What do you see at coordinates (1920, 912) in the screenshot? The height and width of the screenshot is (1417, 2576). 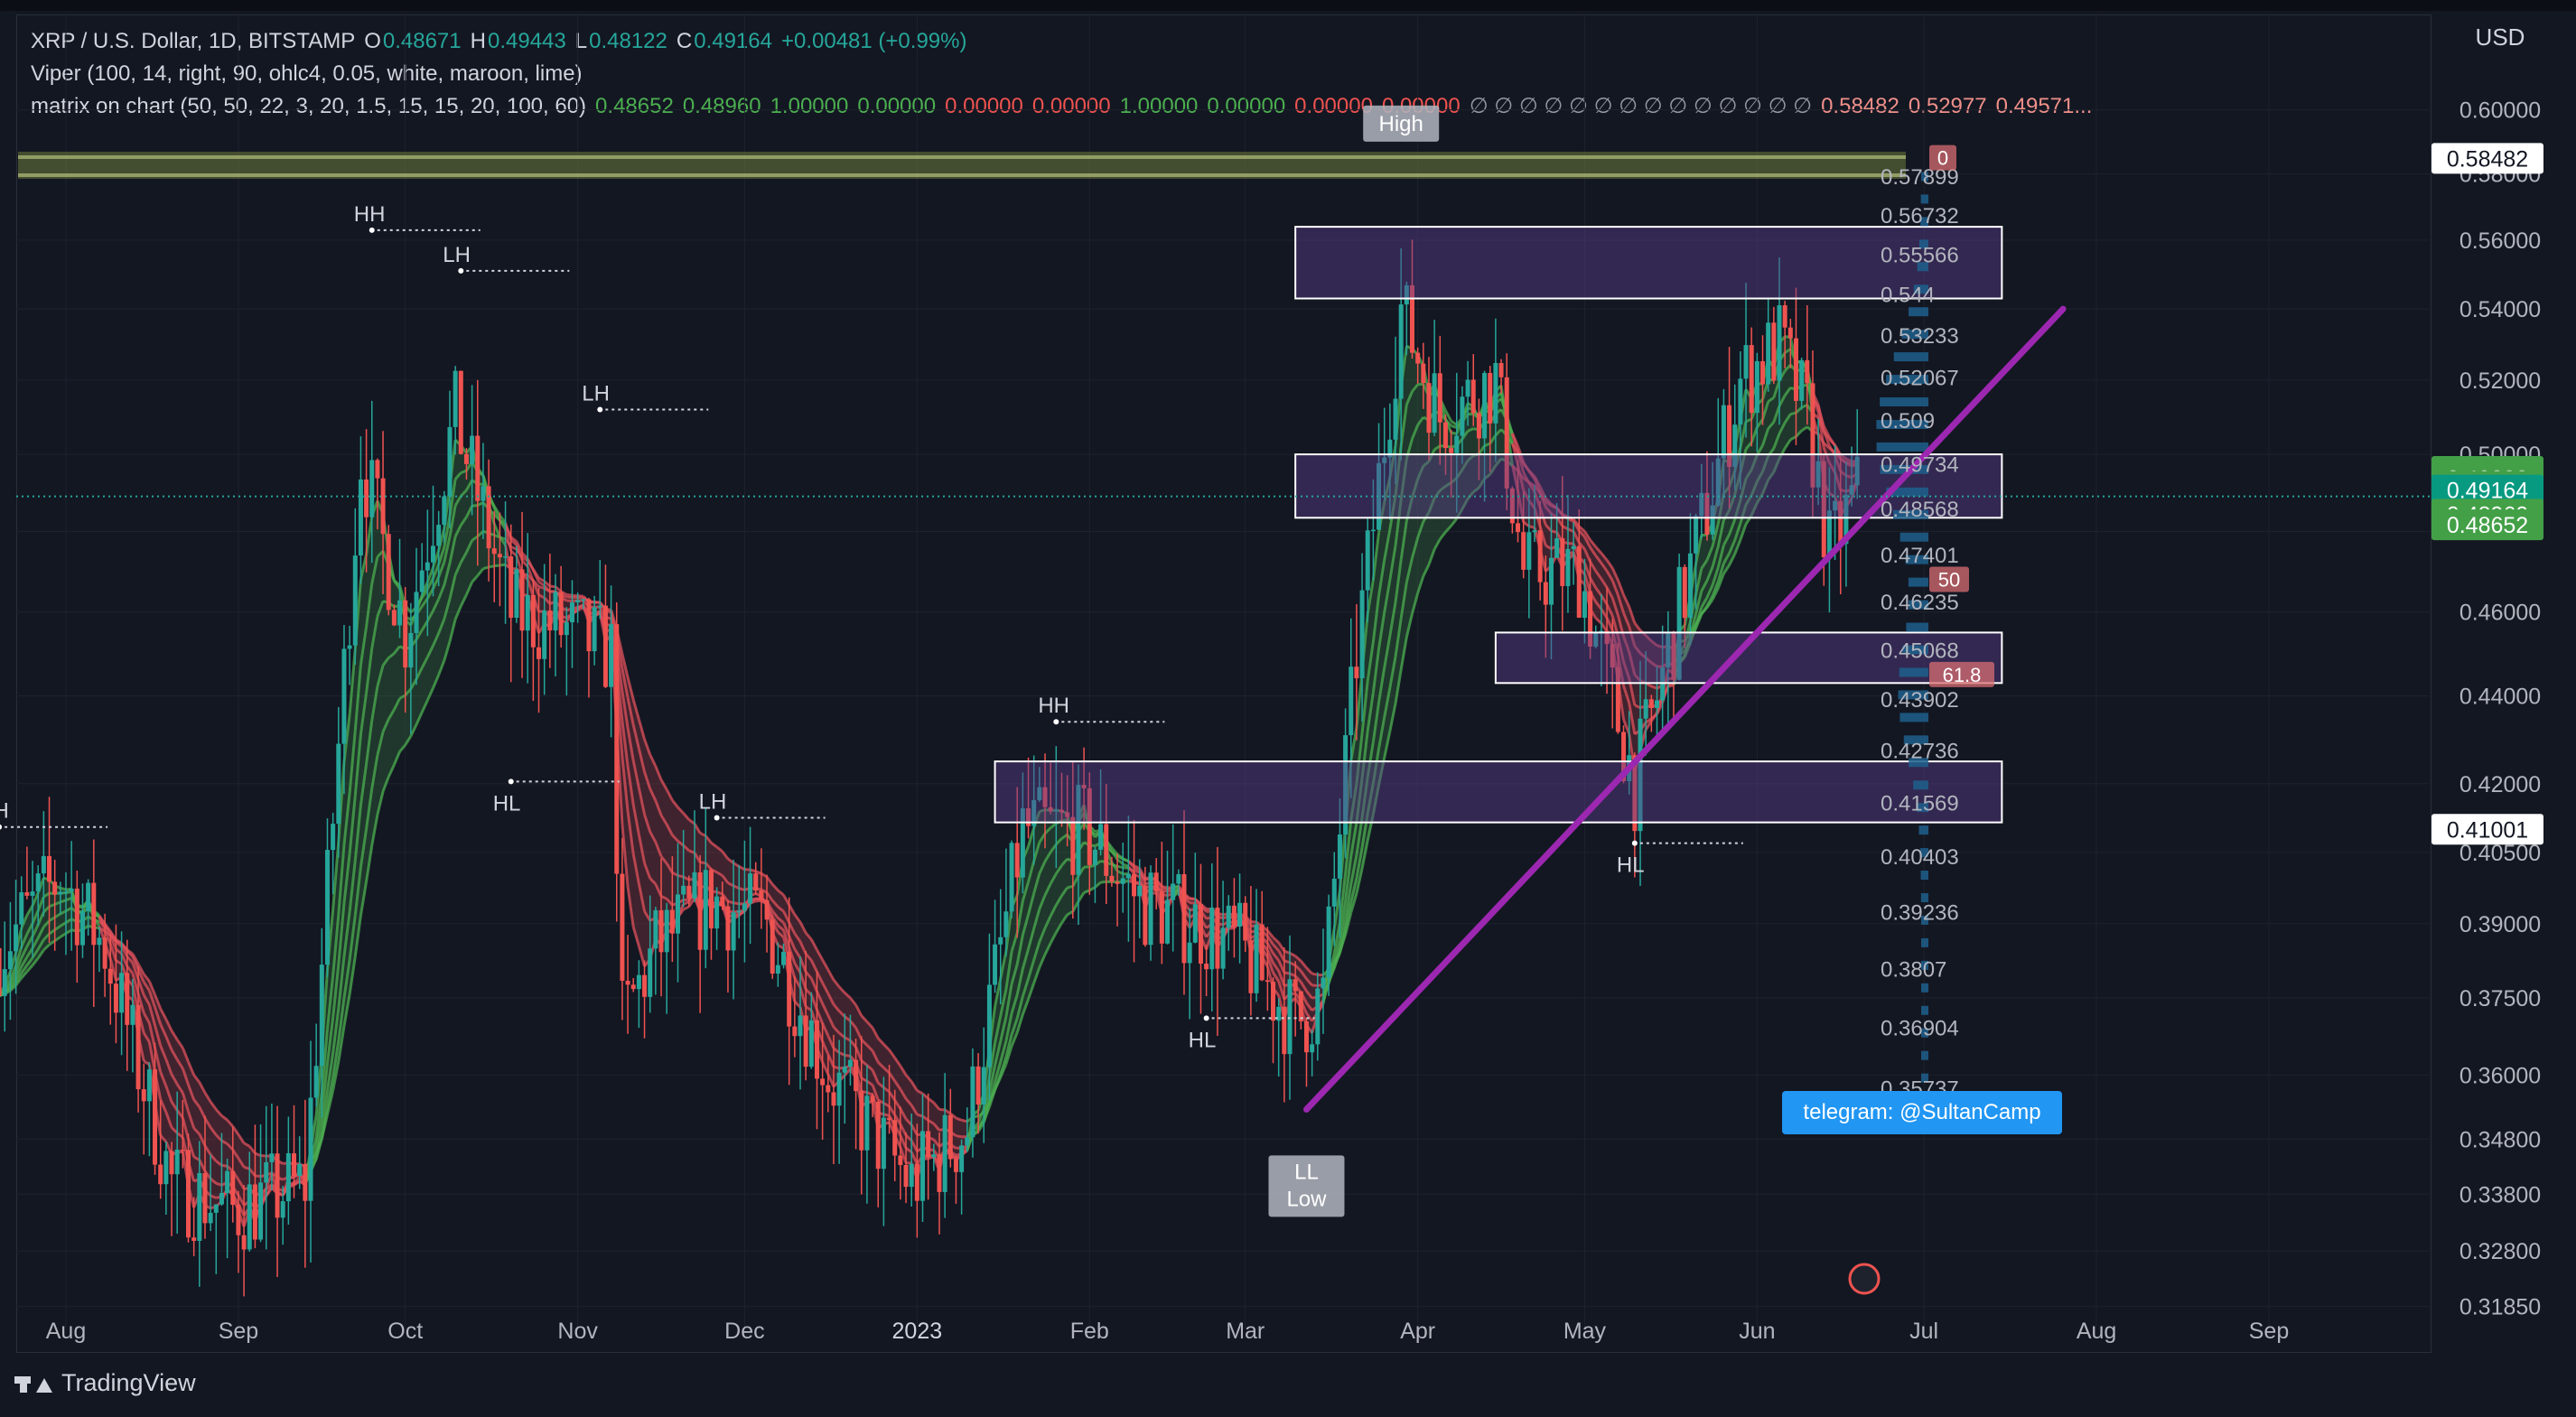 I see `price-level-label: 0.39236` at bounding box center [1920, 912].